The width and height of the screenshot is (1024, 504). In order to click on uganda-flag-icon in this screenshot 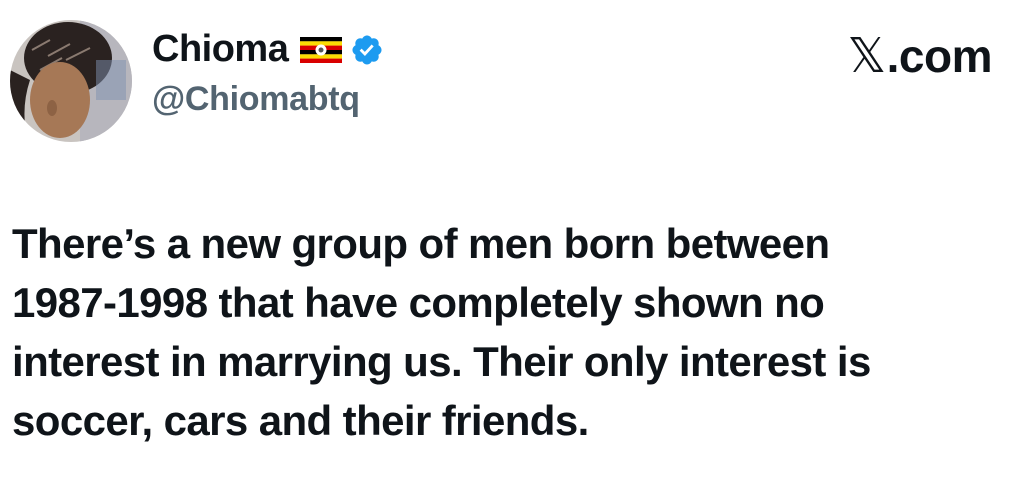, I will do `click(321, 49)`.